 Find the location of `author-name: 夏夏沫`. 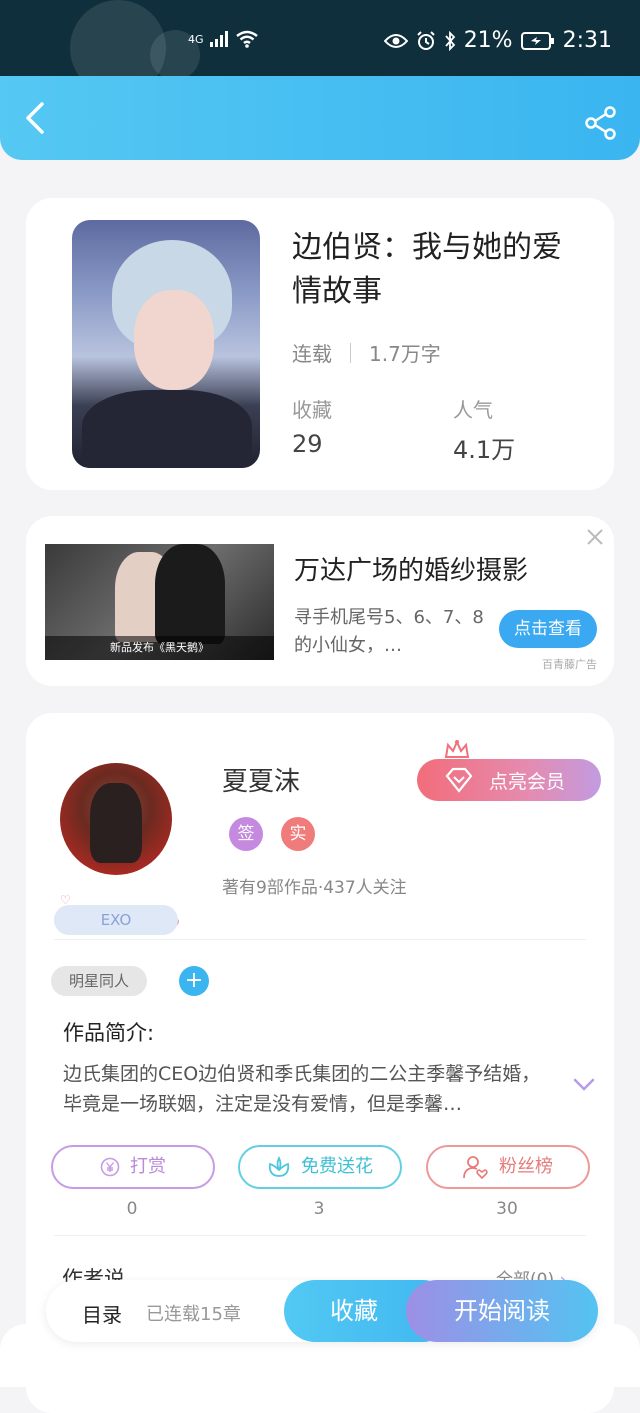

author-name: 夏夏沫 is located at coordinates (261, 779).